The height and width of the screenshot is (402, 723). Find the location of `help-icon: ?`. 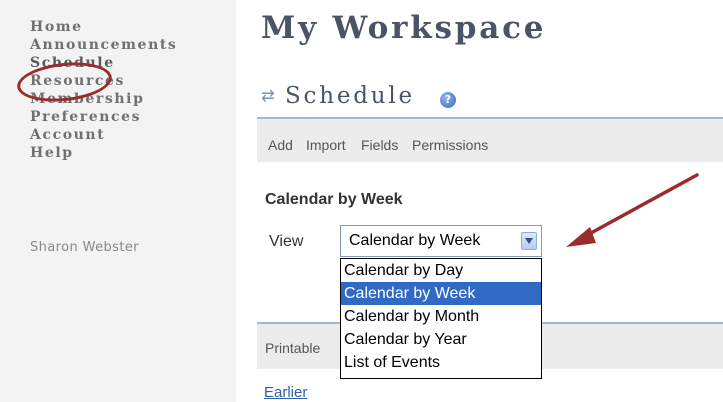

help-icon: ? is located at coordinates (448, 100).